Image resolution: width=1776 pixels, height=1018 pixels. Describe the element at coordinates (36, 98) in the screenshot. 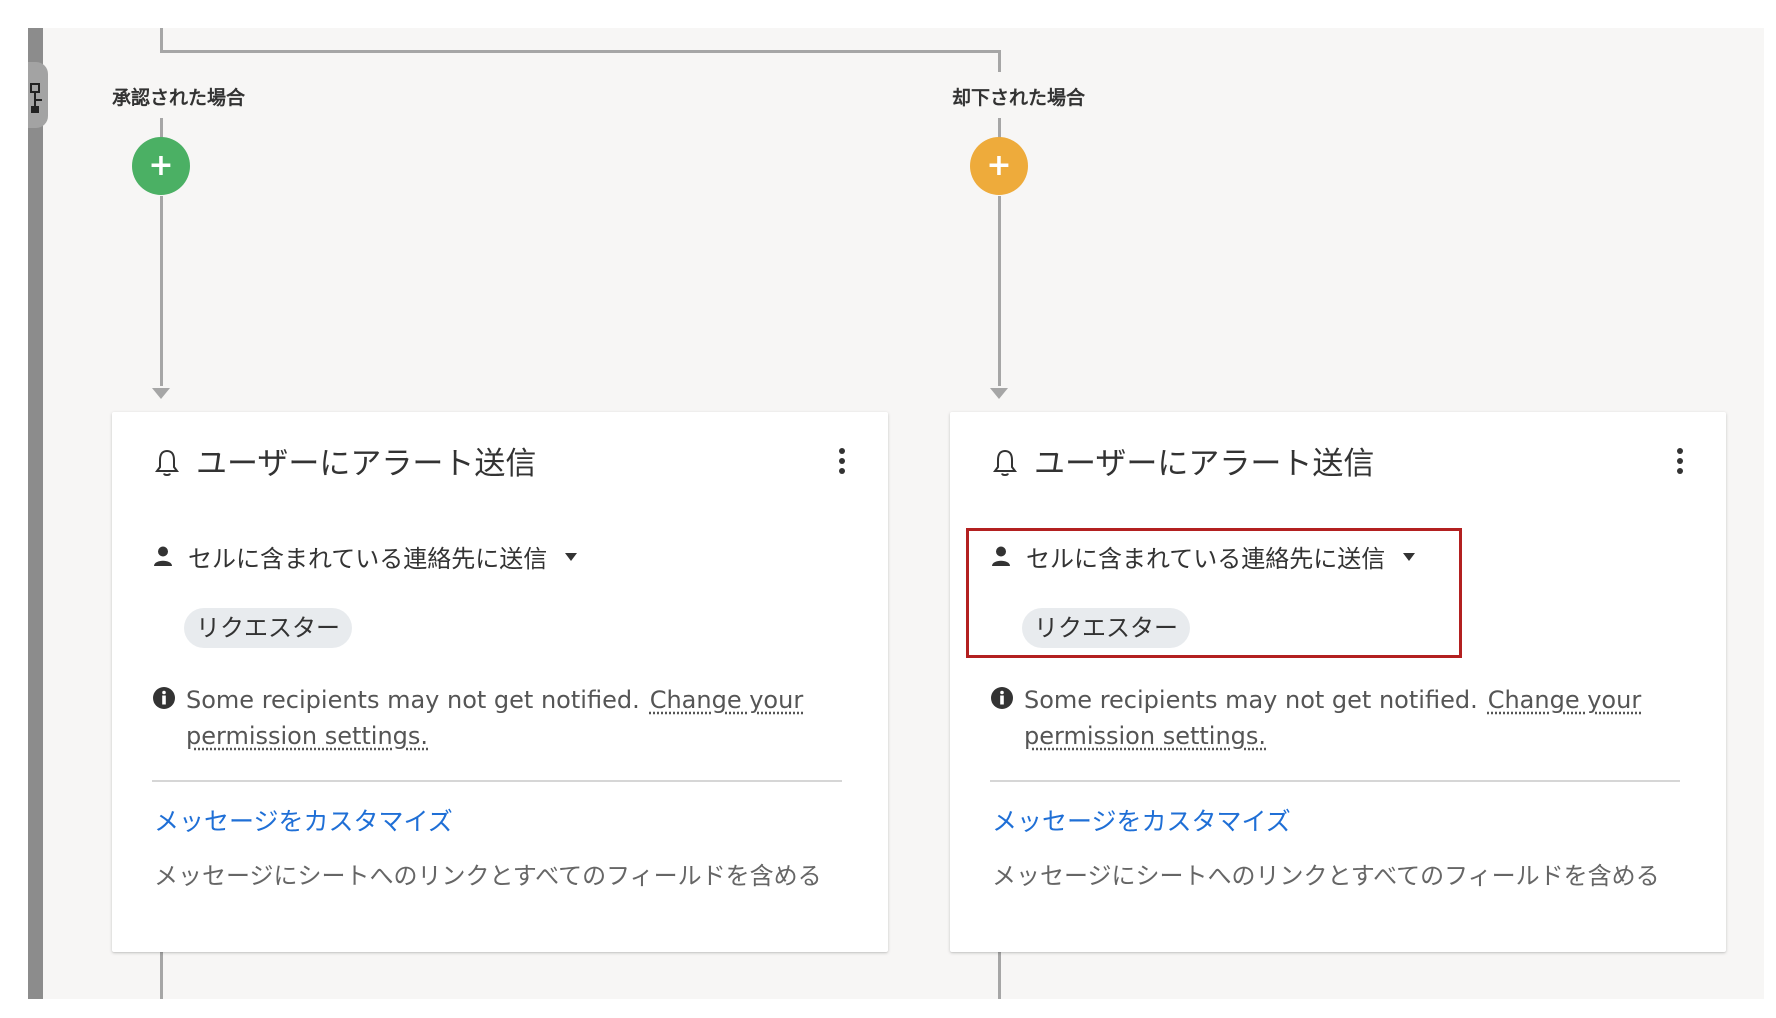

I see `workflow-tree-icon` at that location.